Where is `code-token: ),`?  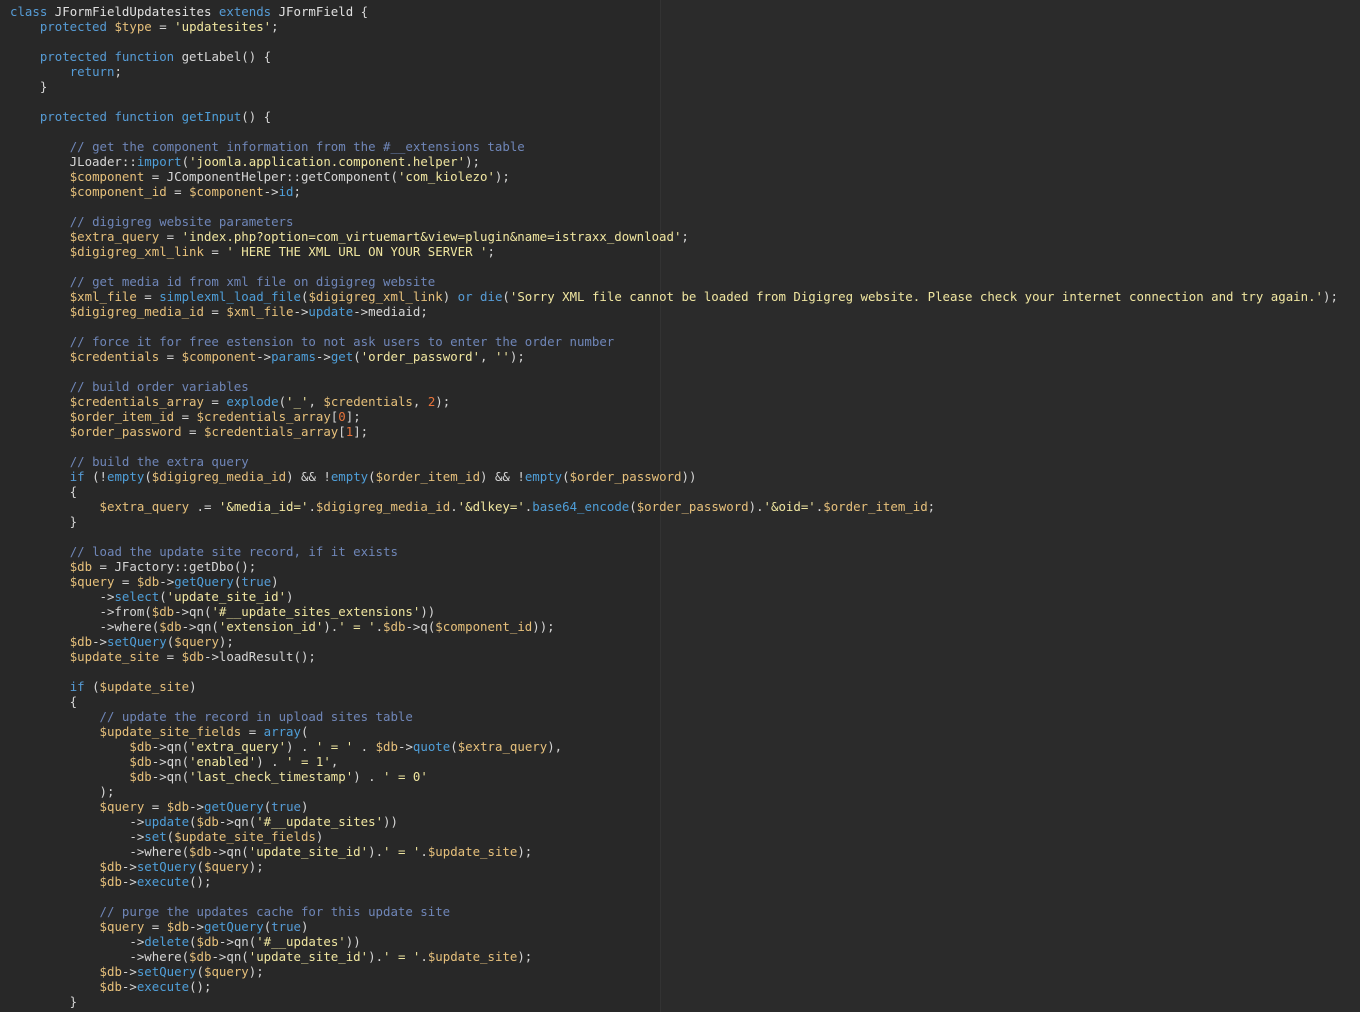
code-token: ), is located at coordinates (555, 746).